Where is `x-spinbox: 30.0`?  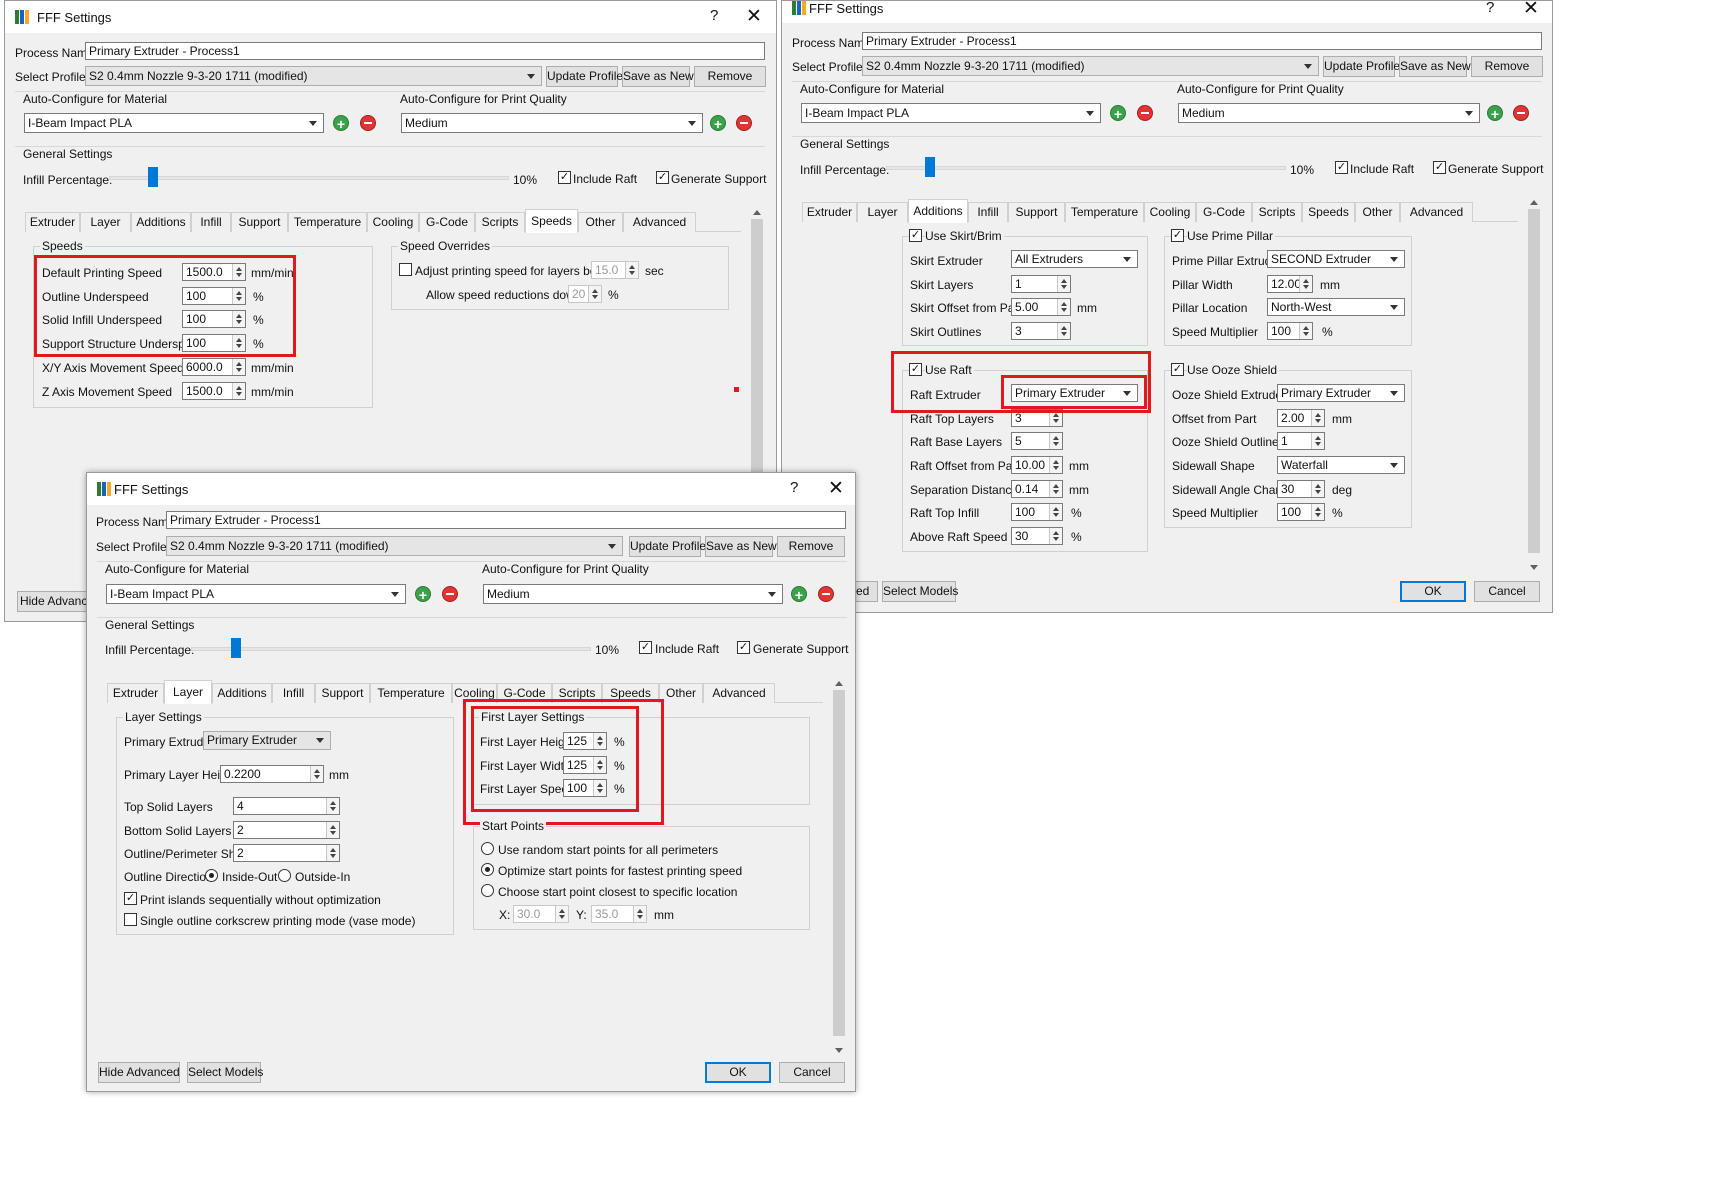 x-spinbox: 30.0 is located at coordinates (541, 914).